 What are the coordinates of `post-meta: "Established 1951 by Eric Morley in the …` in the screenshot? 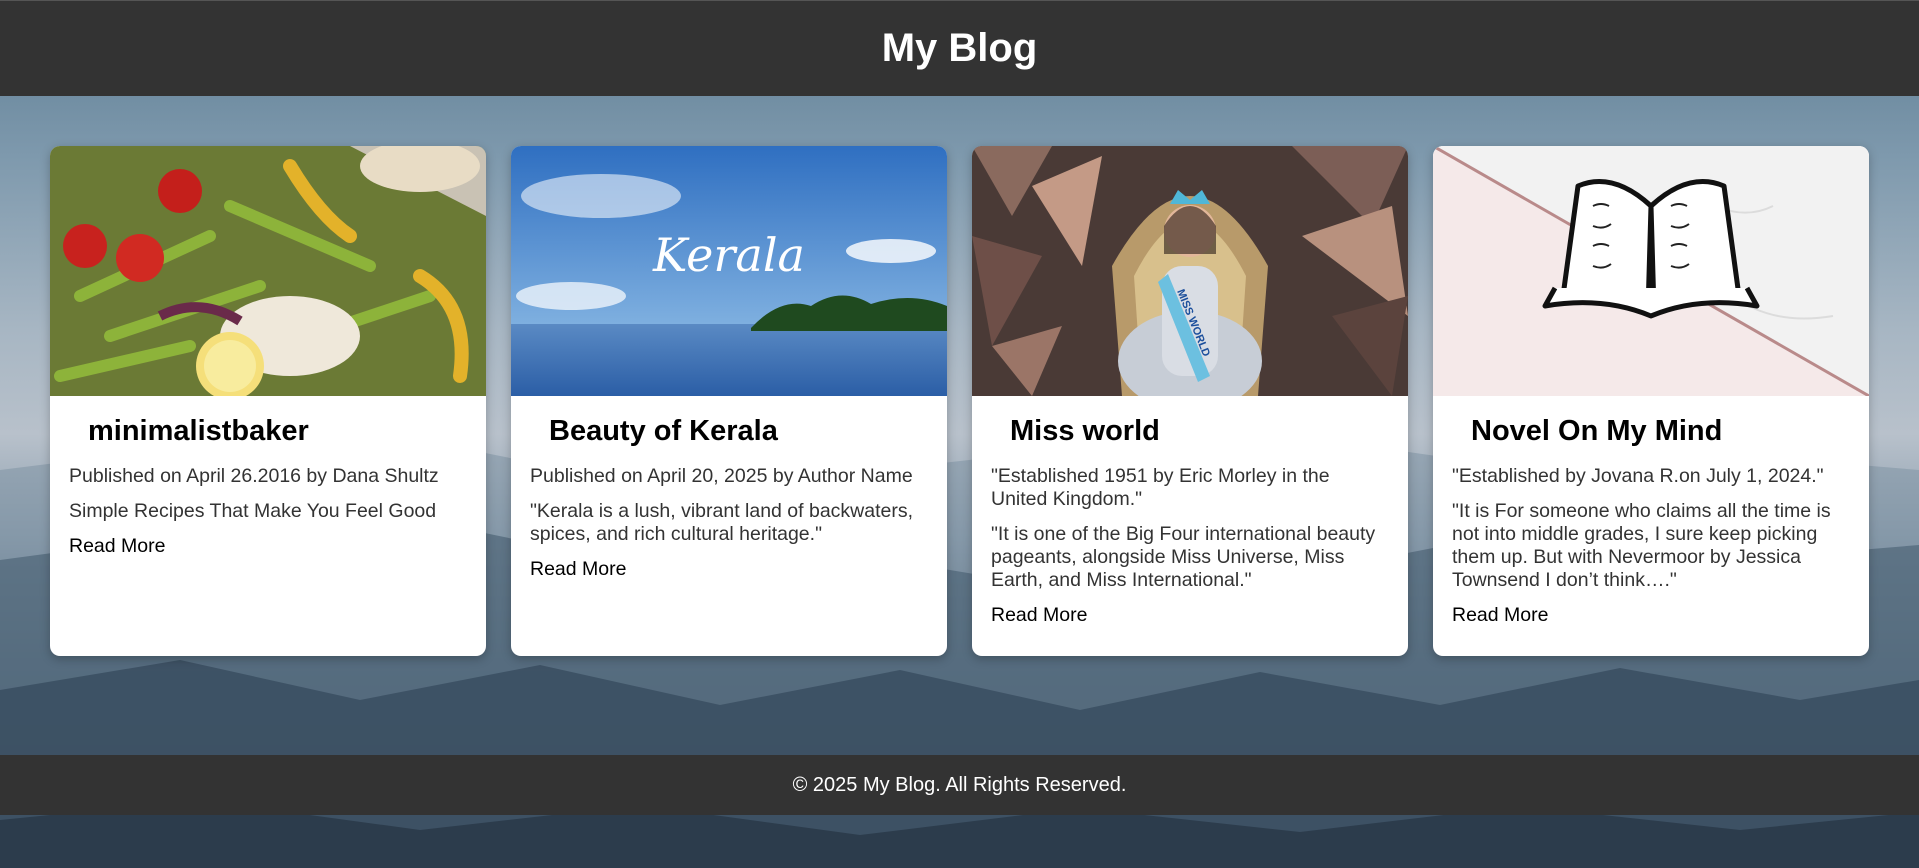 It's located at (1160, 487).